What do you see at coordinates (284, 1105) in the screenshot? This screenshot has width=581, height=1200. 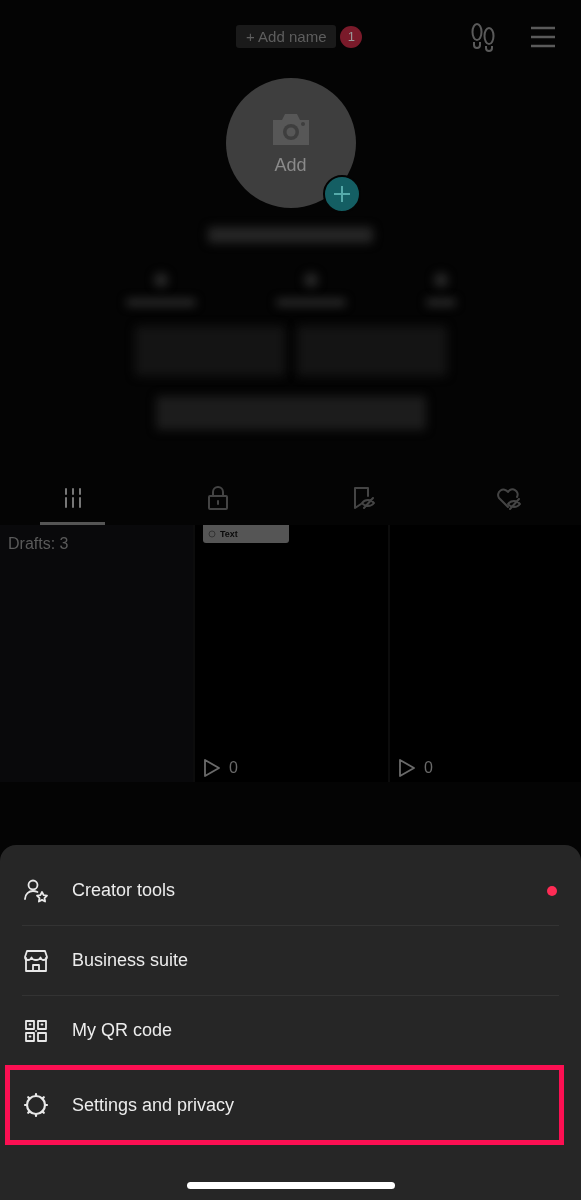 I see `menu-item: Settings and privacy` at bounding box center [284, 1105].